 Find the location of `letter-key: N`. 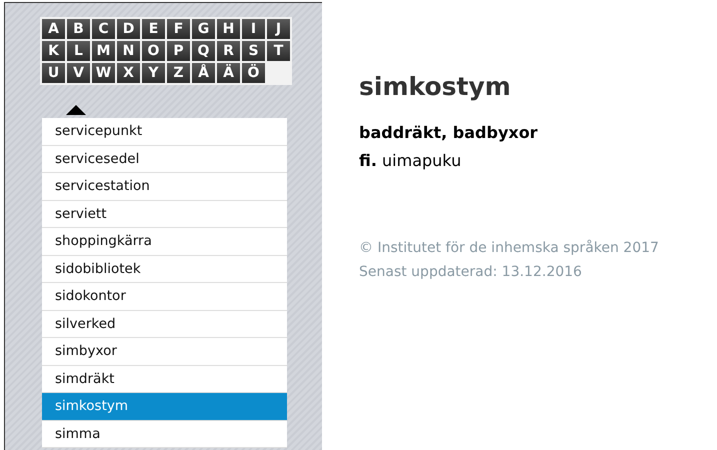

letter-key: N is located at coordinates (128, 51).